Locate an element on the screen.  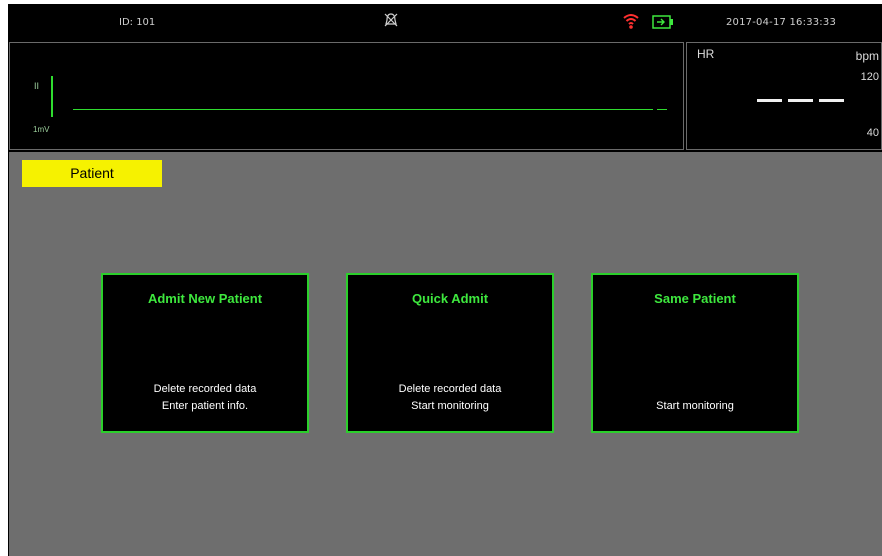
battery-icon is located at coordinates (663, 23).